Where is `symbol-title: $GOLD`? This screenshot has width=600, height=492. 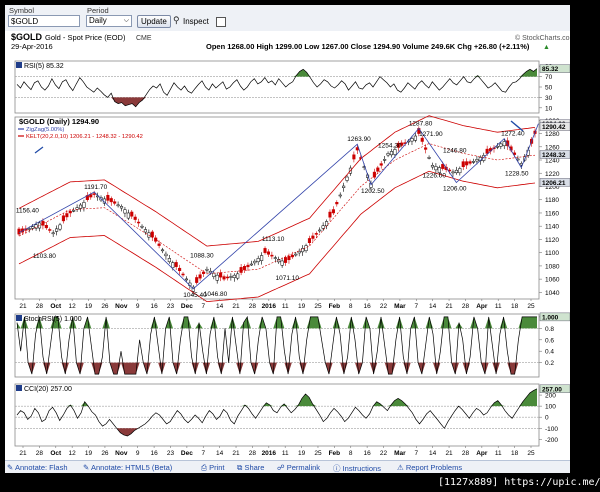 symbol-title: $GOLD is located at coordinates (27, 37).